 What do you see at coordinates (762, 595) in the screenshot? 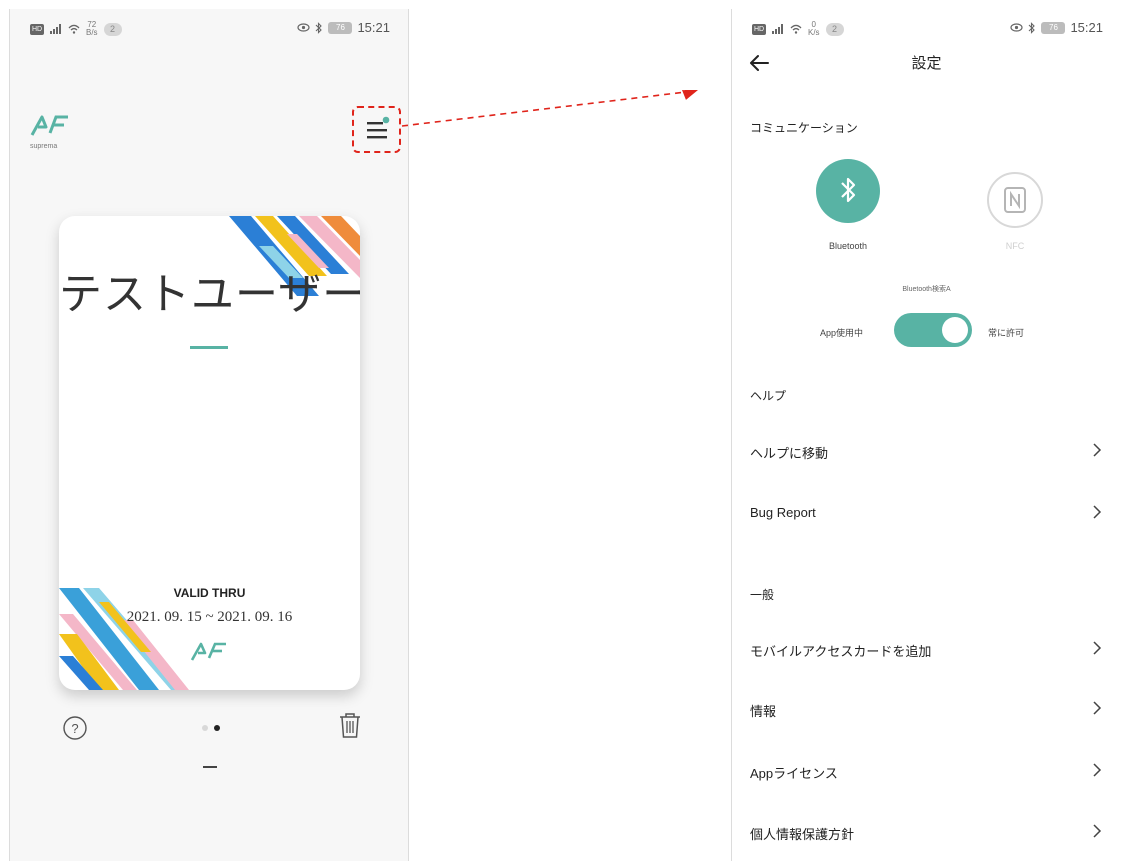
I see `section-header-general: 一般` at bounding box center [762, 595].